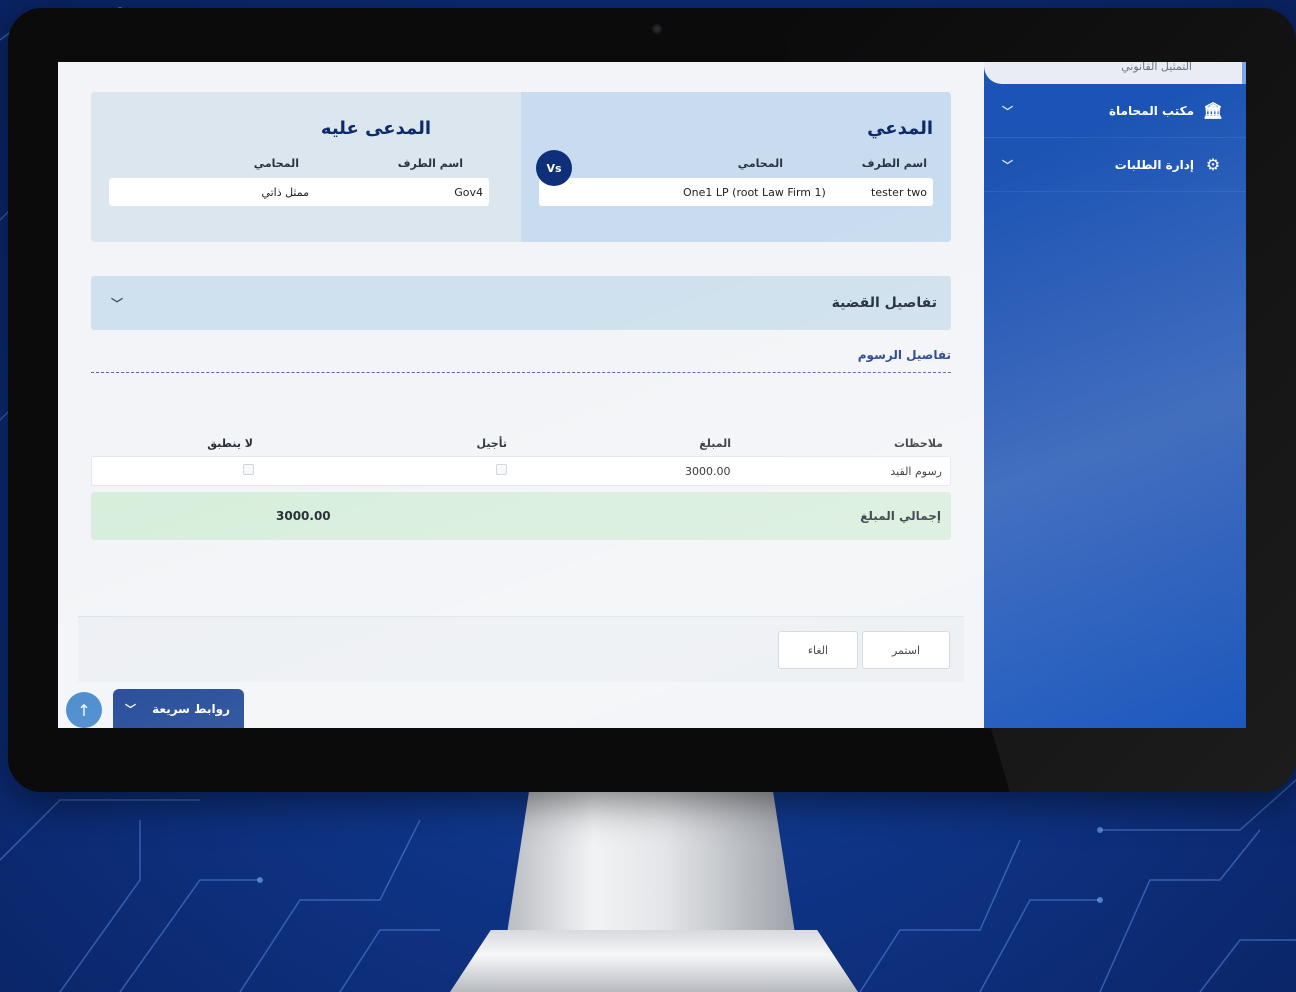  I want to click on scroll-top-button: ↑, so click(84, 710).